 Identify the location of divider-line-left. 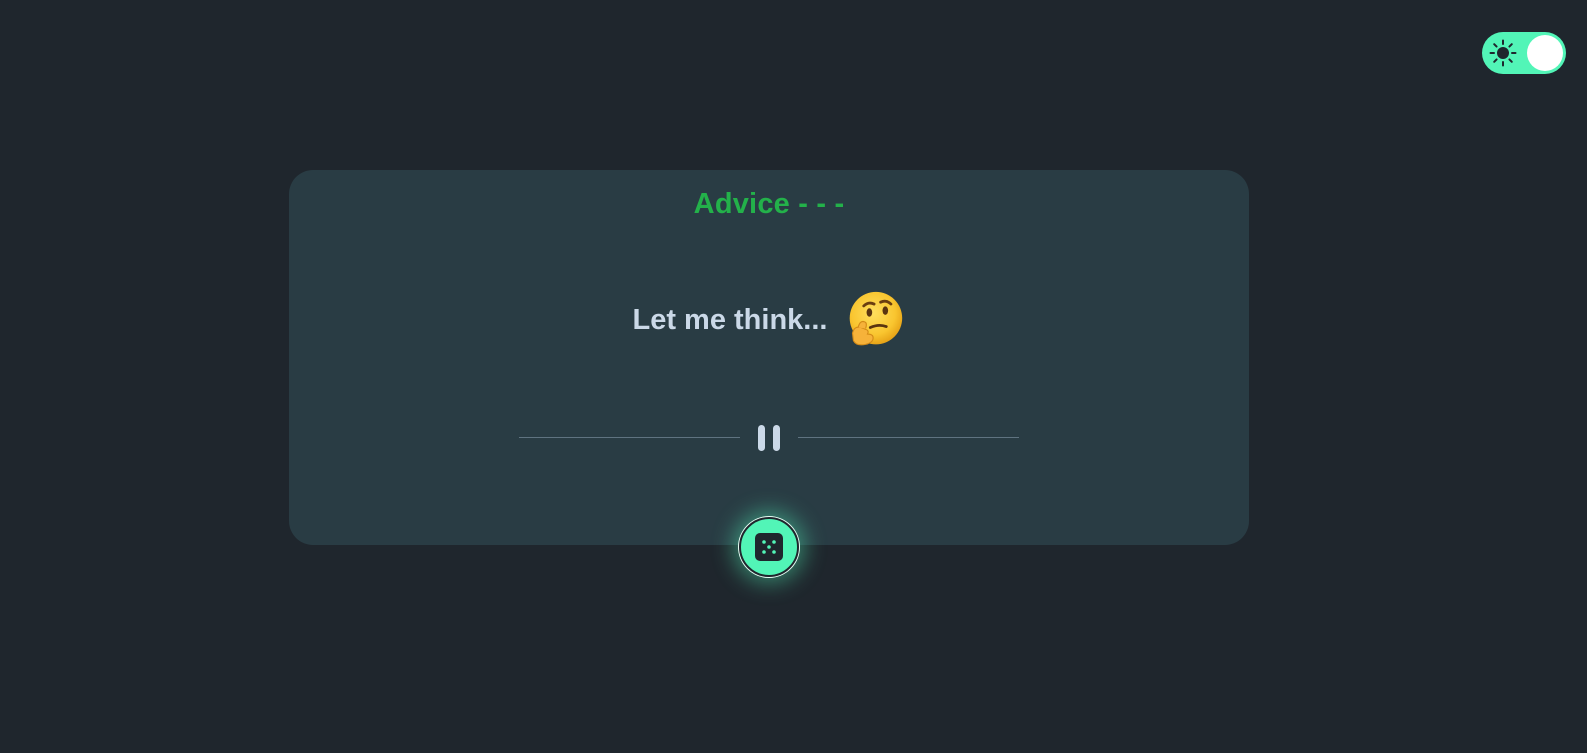
(629, 437).